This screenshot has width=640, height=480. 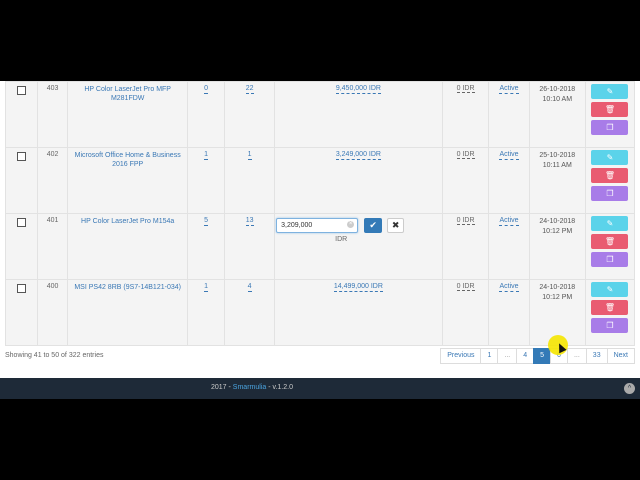 I want to click on scroll-top-icon: ^, so click(x=629, y=388).